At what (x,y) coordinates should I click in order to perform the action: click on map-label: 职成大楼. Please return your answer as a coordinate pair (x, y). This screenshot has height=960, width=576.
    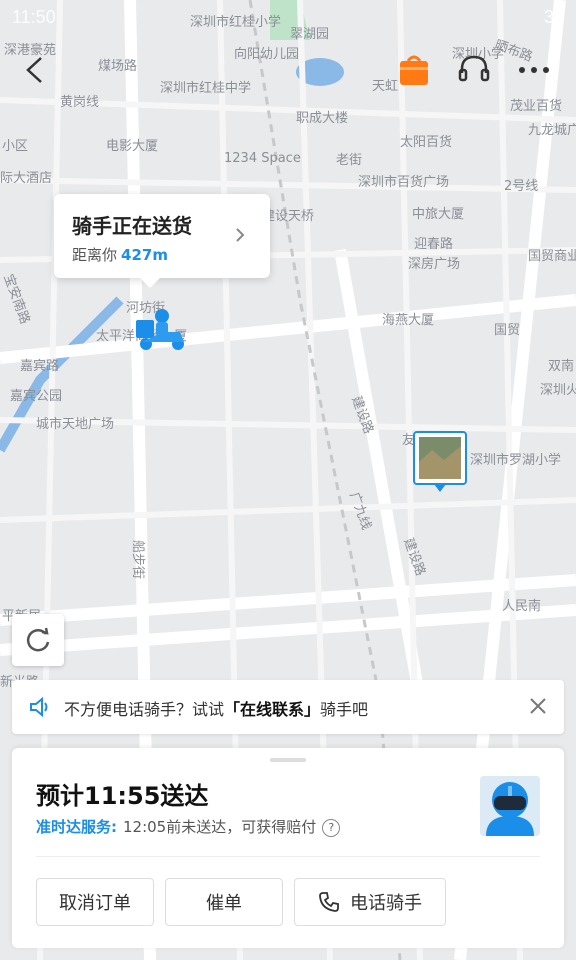
    Looking at the image, I should click on (322, 118).